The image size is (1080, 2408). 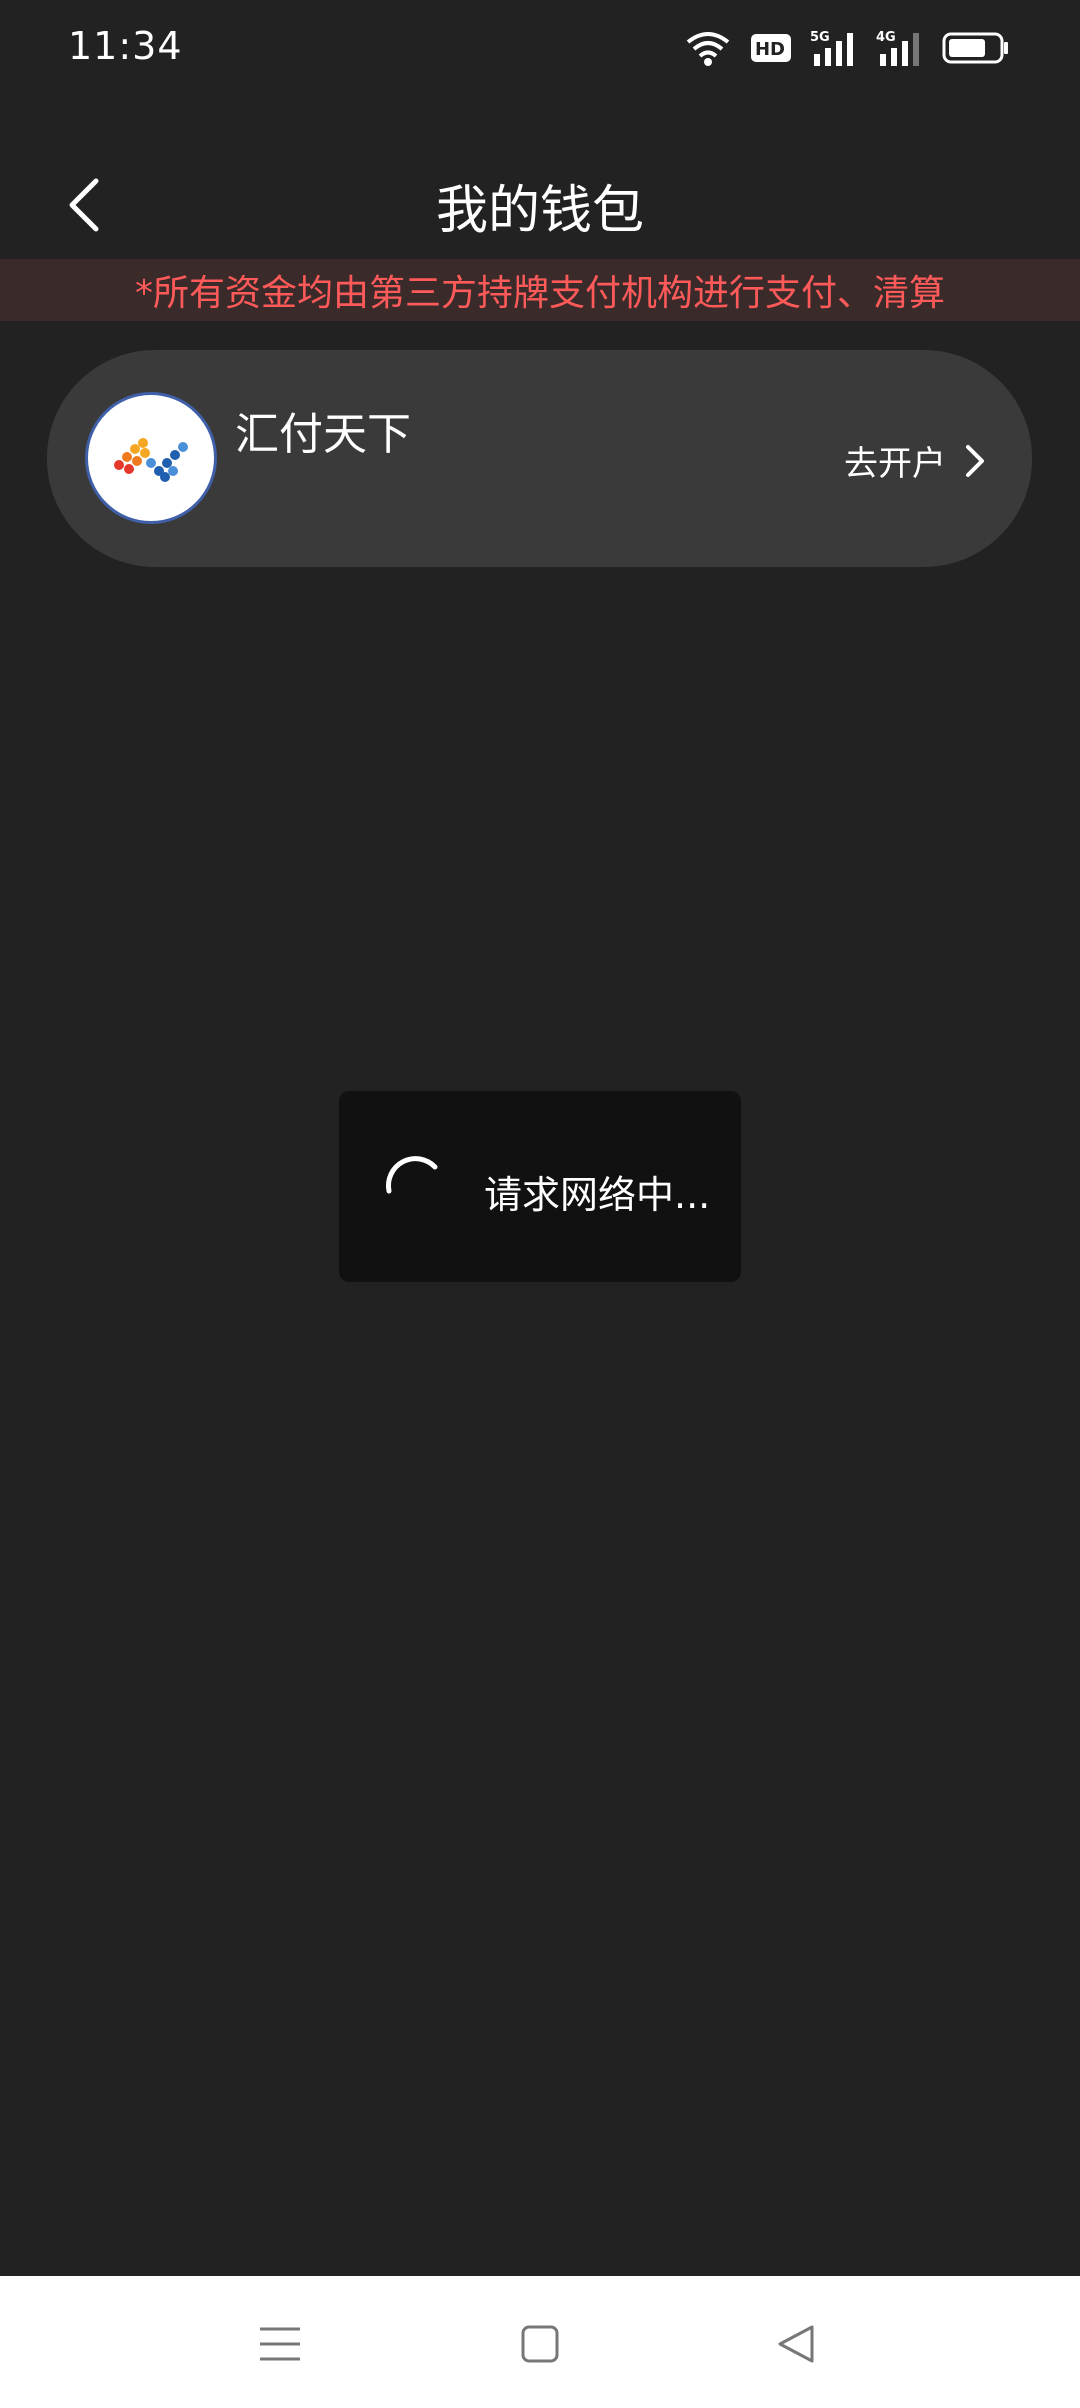 I want to click on status-bar: 11:34 HD 5G 4G, so click(x=540, y=50).